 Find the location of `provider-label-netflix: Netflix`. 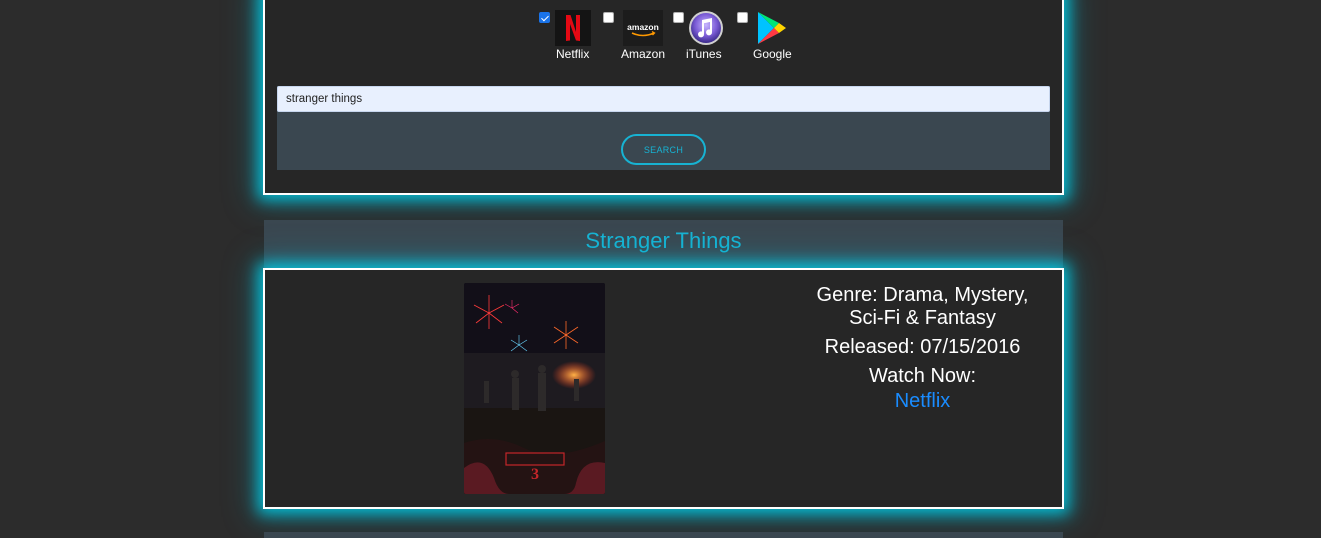

provider-label-netflix: Netflix is located at coordinates (573, 54).